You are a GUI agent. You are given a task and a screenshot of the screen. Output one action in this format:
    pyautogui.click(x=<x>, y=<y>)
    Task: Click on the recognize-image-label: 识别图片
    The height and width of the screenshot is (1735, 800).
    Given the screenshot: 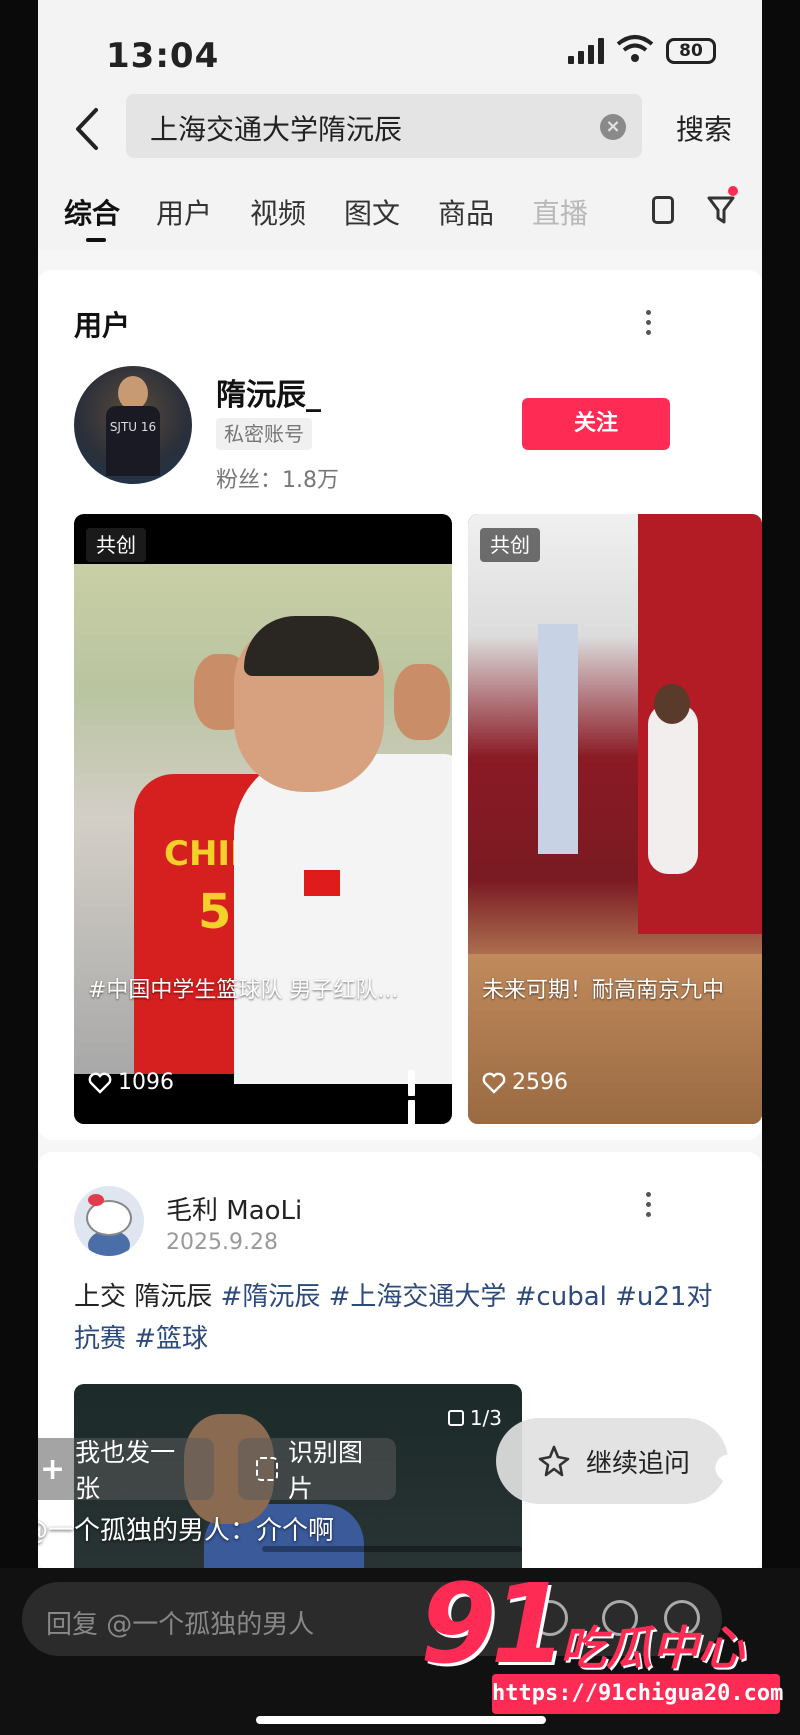 What is the action you would take?
    pyautogui.click(x=326, y=1470)
    